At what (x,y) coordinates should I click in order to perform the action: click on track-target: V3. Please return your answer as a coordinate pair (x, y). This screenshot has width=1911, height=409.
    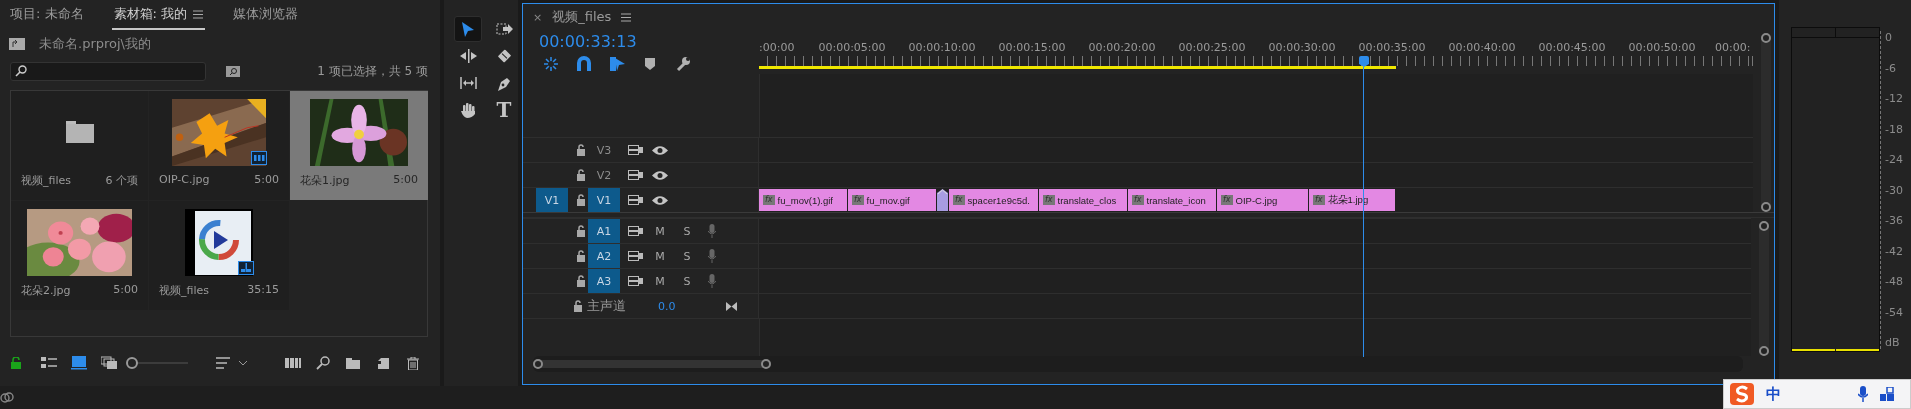
    Looking at the image, I should click on (604, 150).